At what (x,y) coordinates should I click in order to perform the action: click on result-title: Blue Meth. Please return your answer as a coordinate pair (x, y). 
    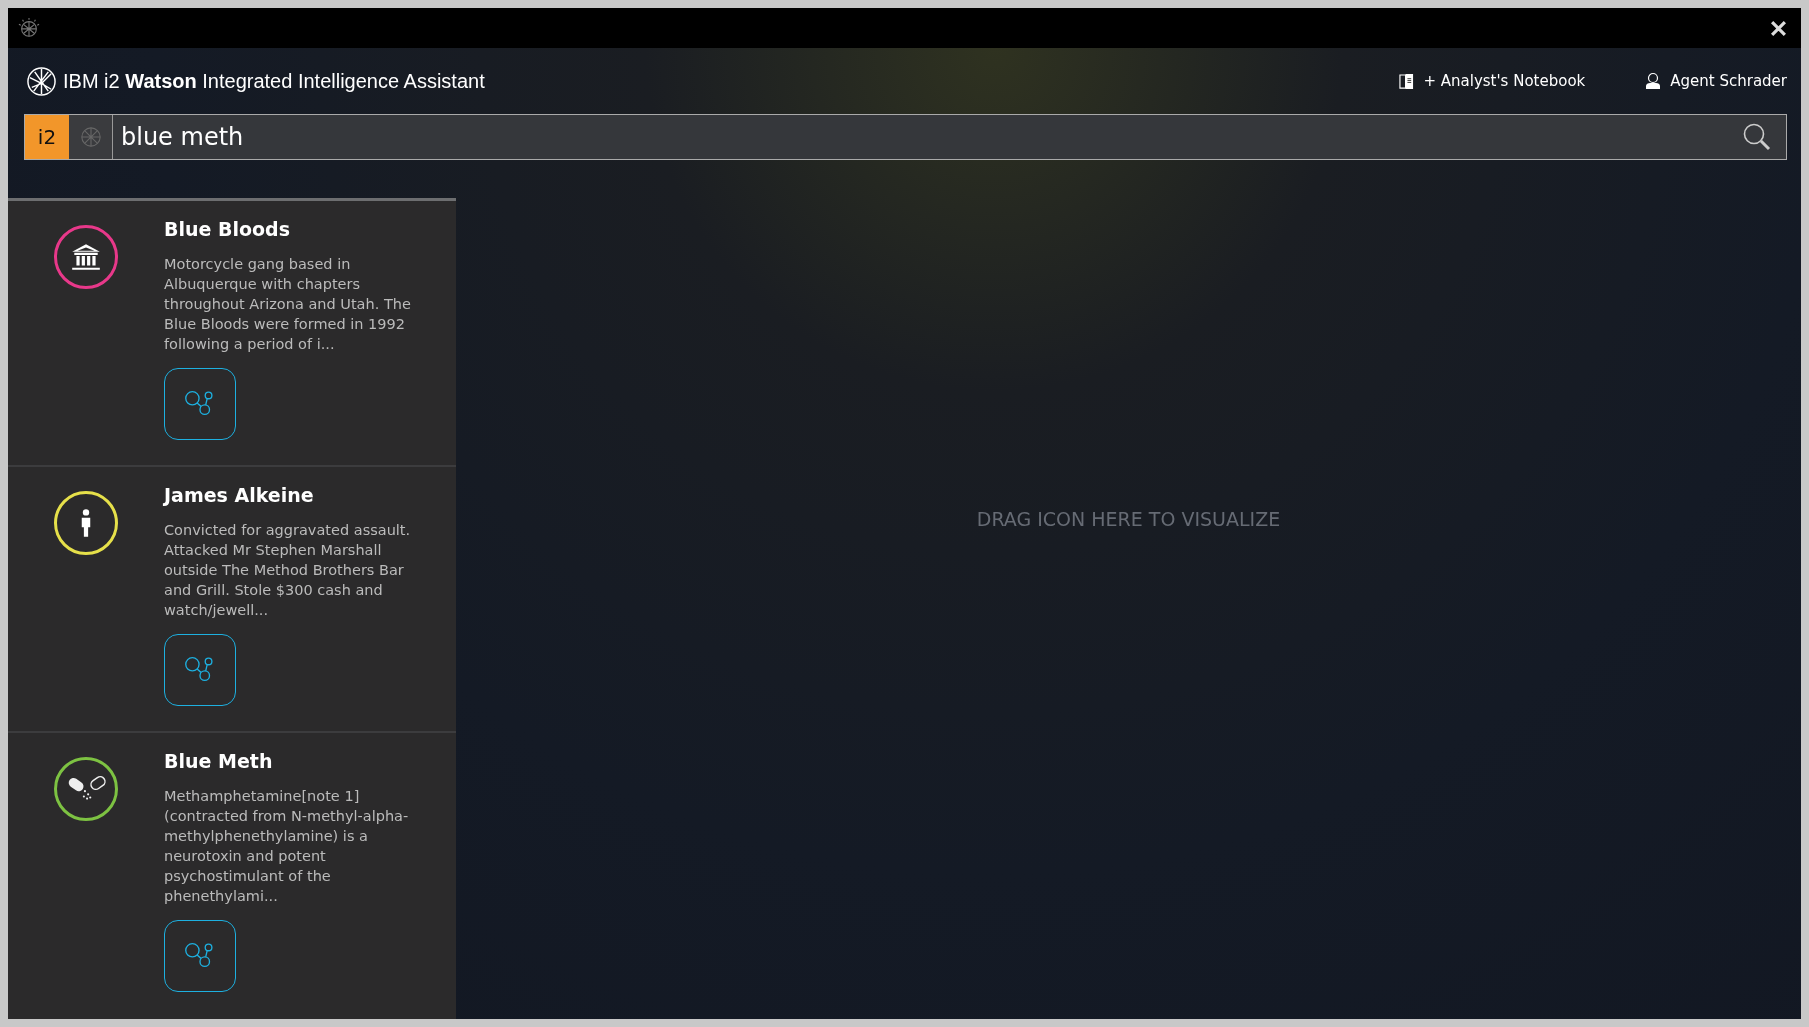
    Looking at the image, I should click on (219, 761).